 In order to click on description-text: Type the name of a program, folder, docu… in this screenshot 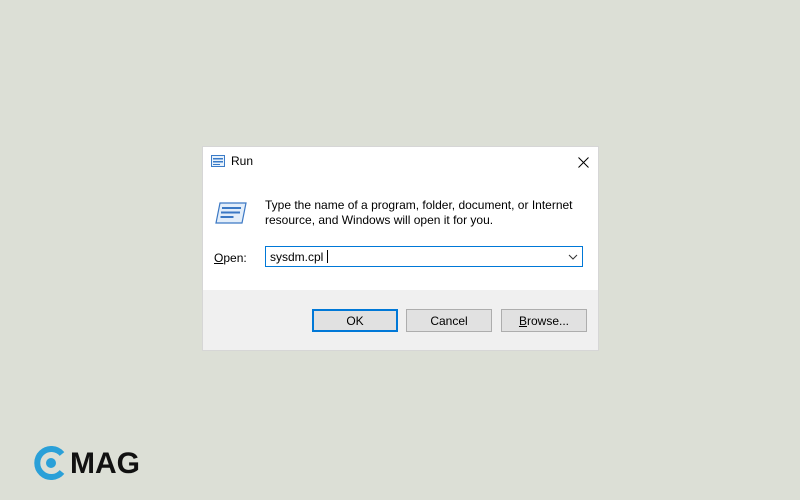, I will do `click(419, 212)`.